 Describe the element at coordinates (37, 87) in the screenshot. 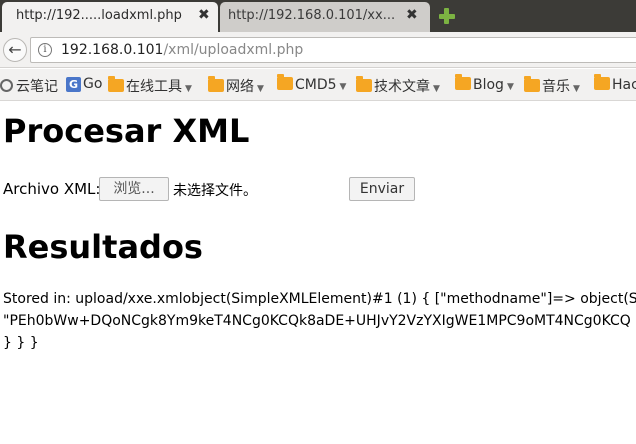

I see `bookmark-label: 云笔记` at that location.